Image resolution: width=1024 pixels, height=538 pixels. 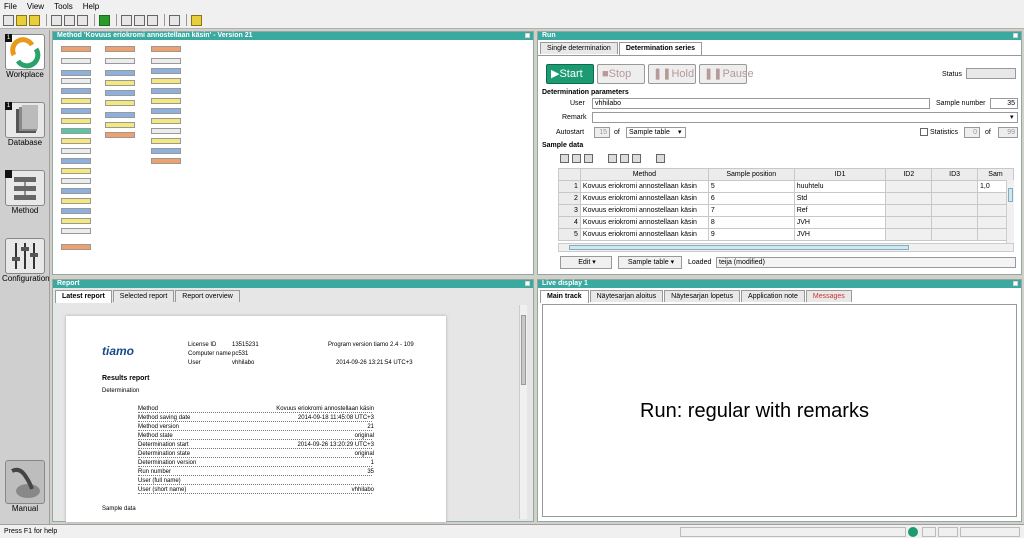 What do you see at coordinates (25, 192) in the screenshot?
I see `nav-method: Method` at bounding box center [25, 192].